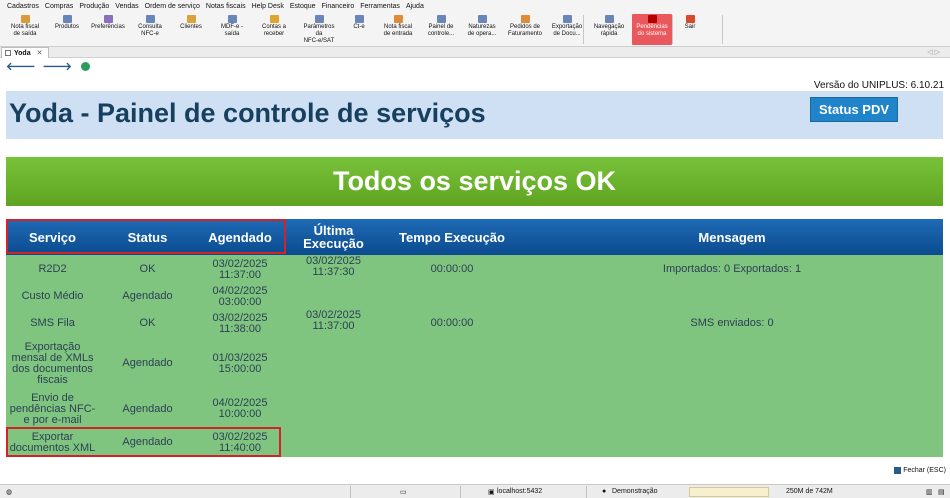 Image resolution: width=950 pixels, height=498 pixels. What do you see at coordinates (452, 237) in the screenshot?
I see `column-header-tempo-execucao: Tempo Execução` at bounding box center [452, 237].